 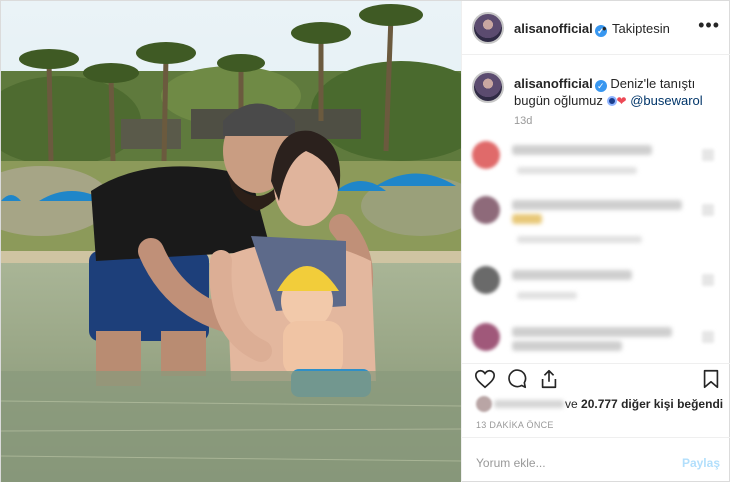 I want to click on likes-count: 20.777, so click(x=599, y=404).